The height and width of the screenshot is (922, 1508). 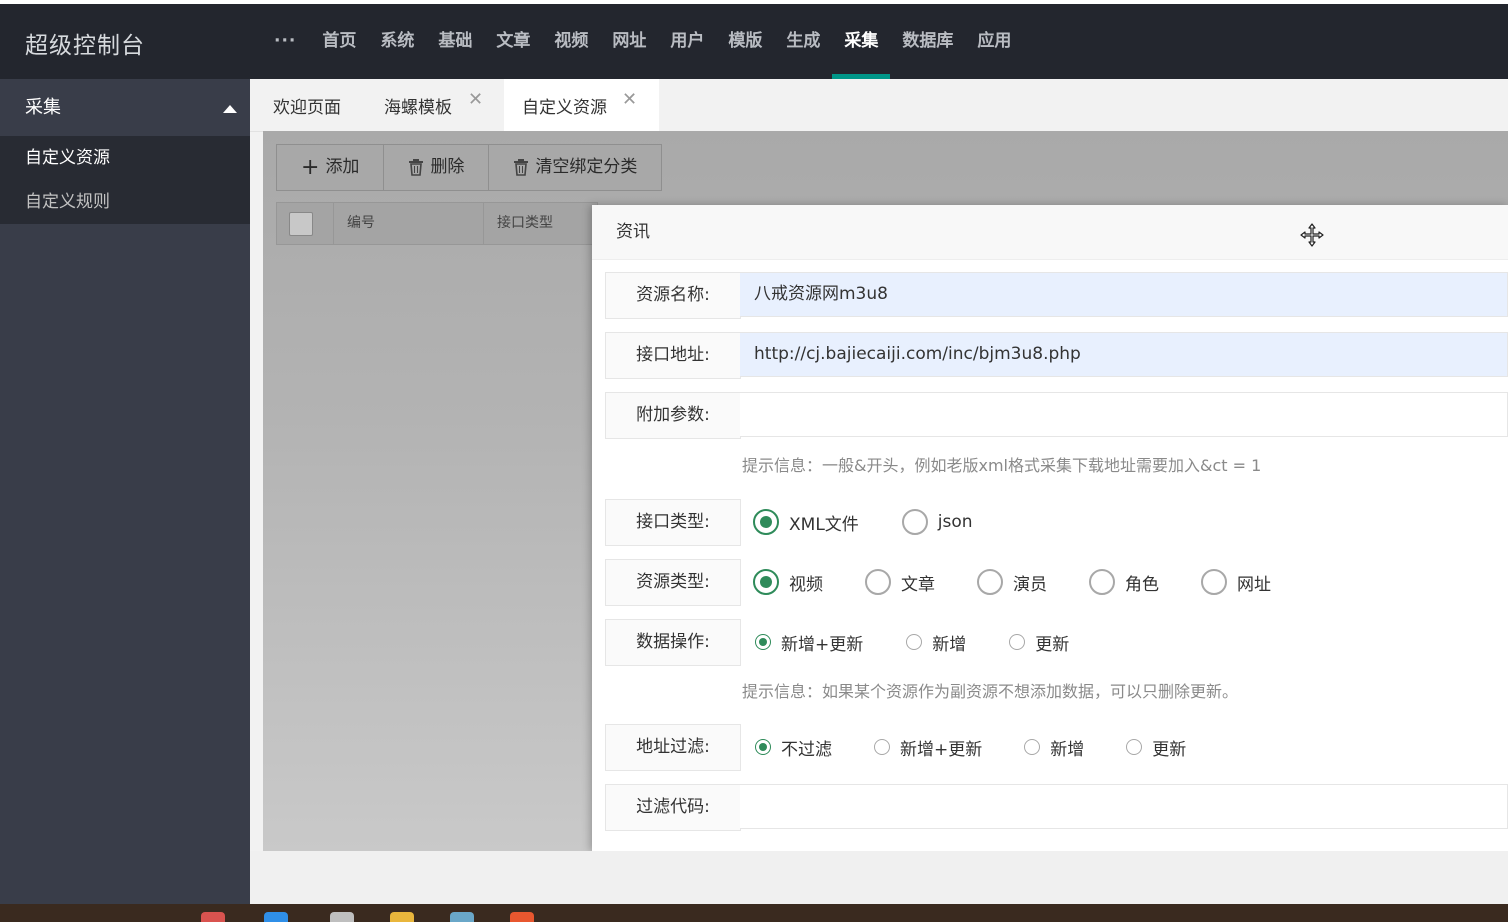 I want to click on resource-name-input, so click(x=1124, y=294).